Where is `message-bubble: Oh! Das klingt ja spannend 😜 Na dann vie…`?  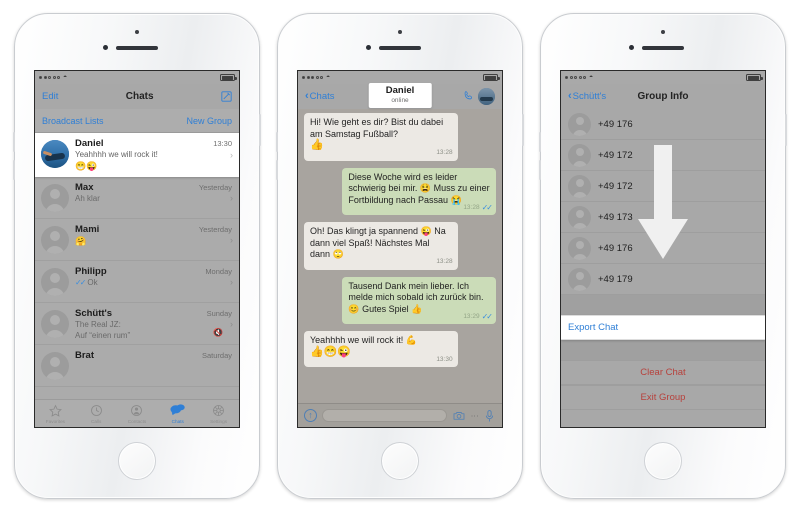 message-bubble: Oh! Das klingt ja spannend 😜 Na dann vie… is located at coordinates (381, 246).